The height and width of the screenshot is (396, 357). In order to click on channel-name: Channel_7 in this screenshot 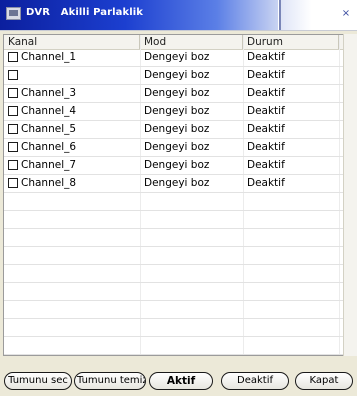, I will do `click(49, 165)`.